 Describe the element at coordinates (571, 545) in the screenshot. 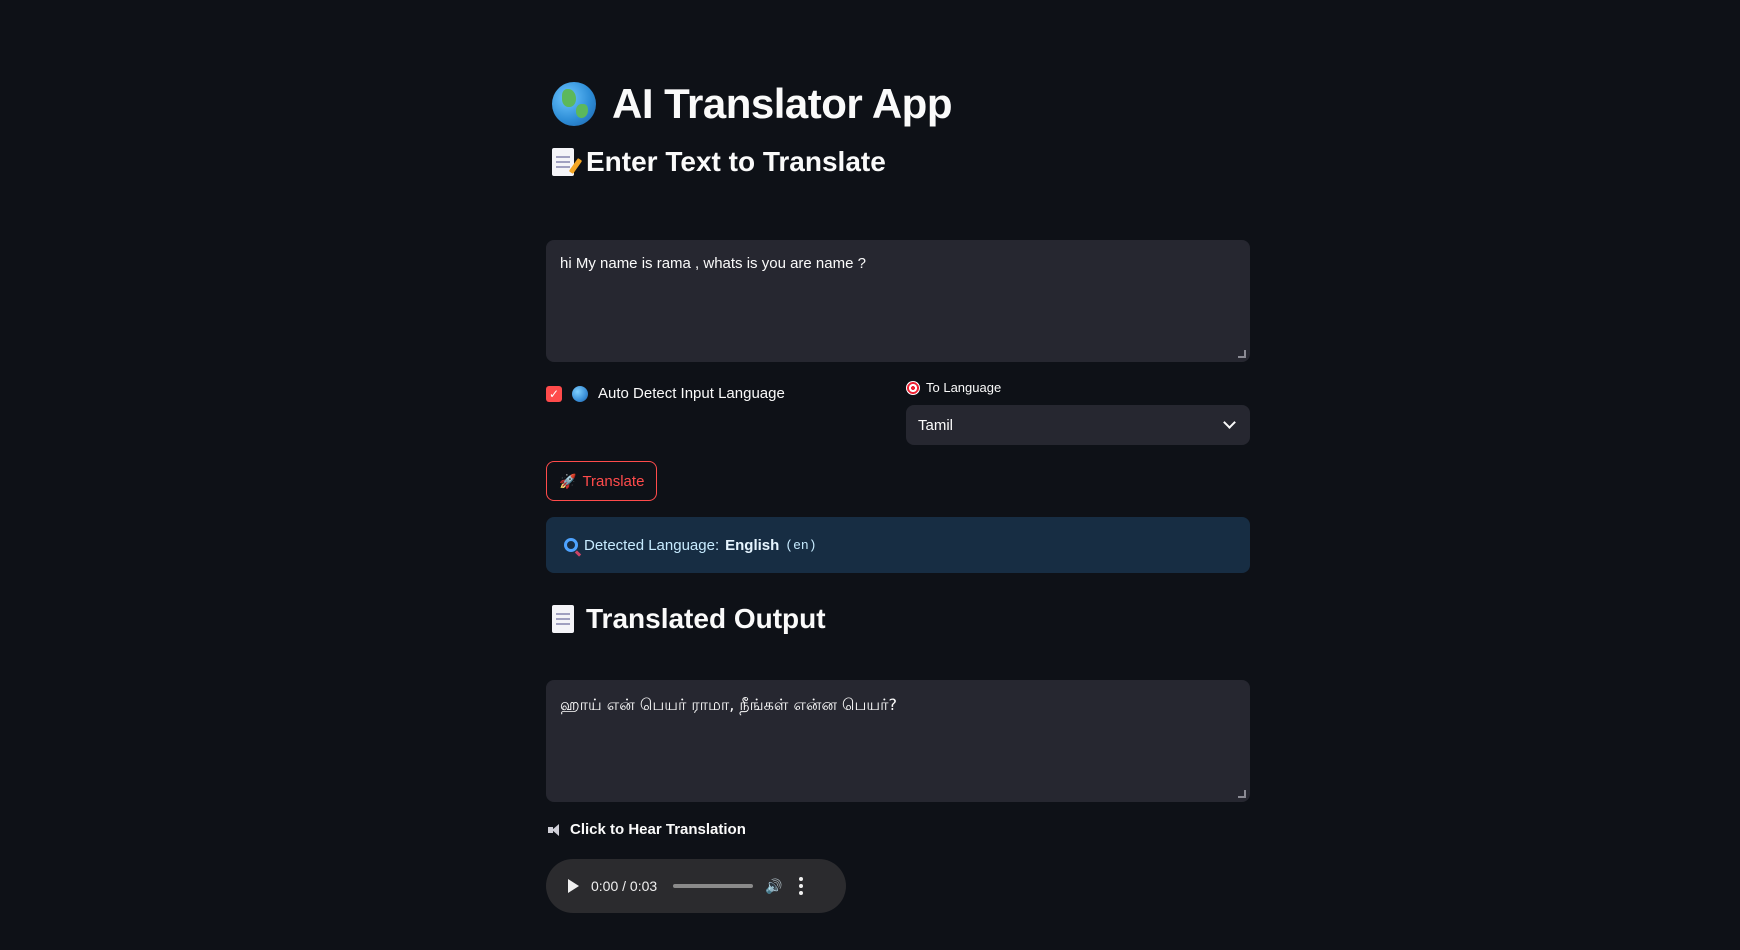

I see `magnifier-icon` at that location.